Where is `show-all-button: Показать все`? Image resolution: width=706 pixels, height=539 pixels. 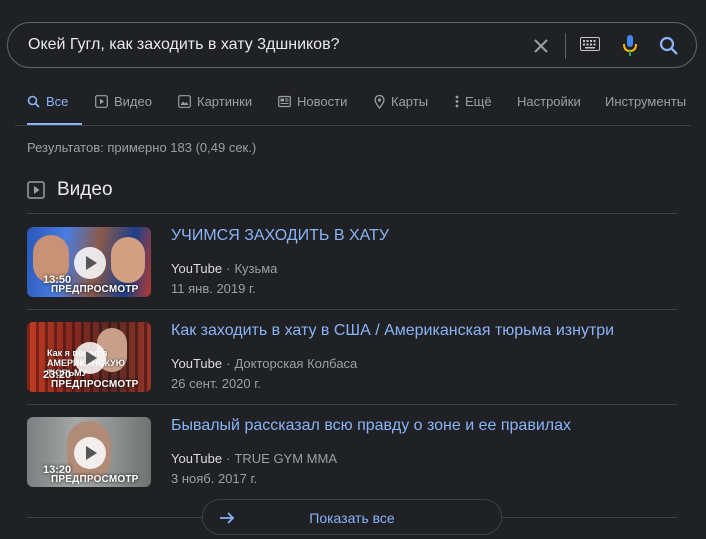
show-all-button: Показать все is located at coordinates (352, 517).